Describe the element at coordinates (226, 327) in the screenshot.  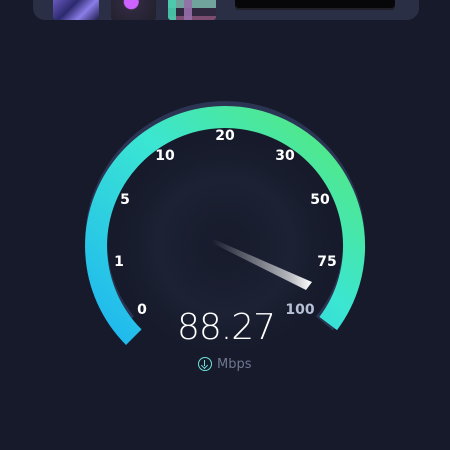
I see `speed-reading: 88.27` at that location.